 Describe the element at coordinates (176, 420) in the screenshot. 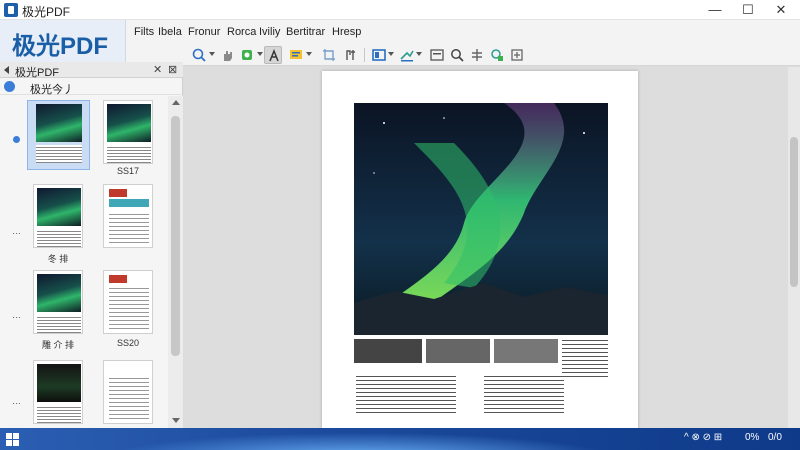

I see `scroll-down-icon` at that location.